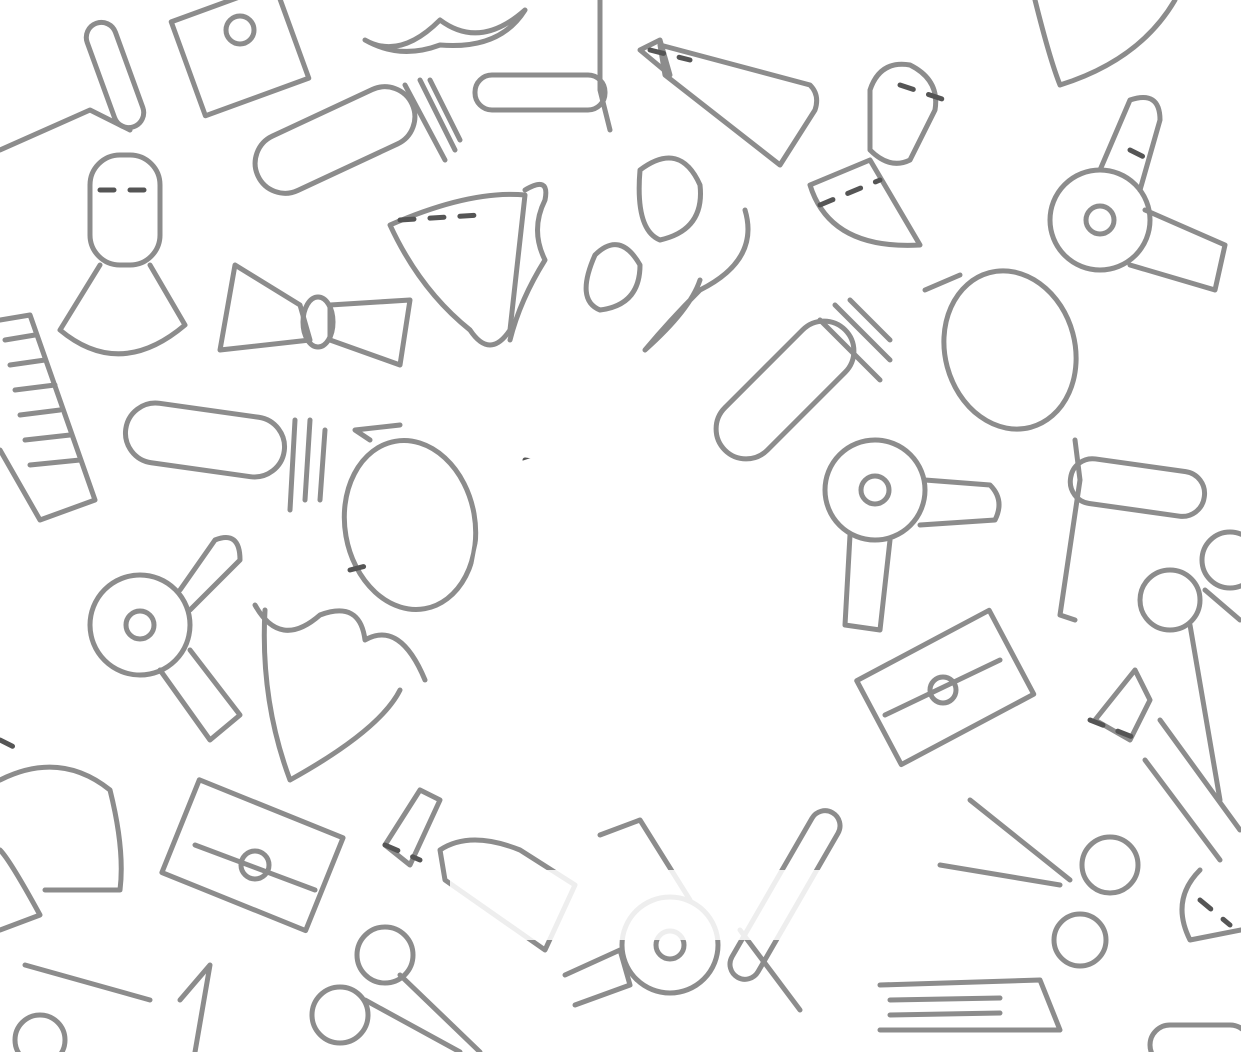  Describe the element at coordinates (315, 315) in the screenshot. I see `bow-tie-icon` at that location.